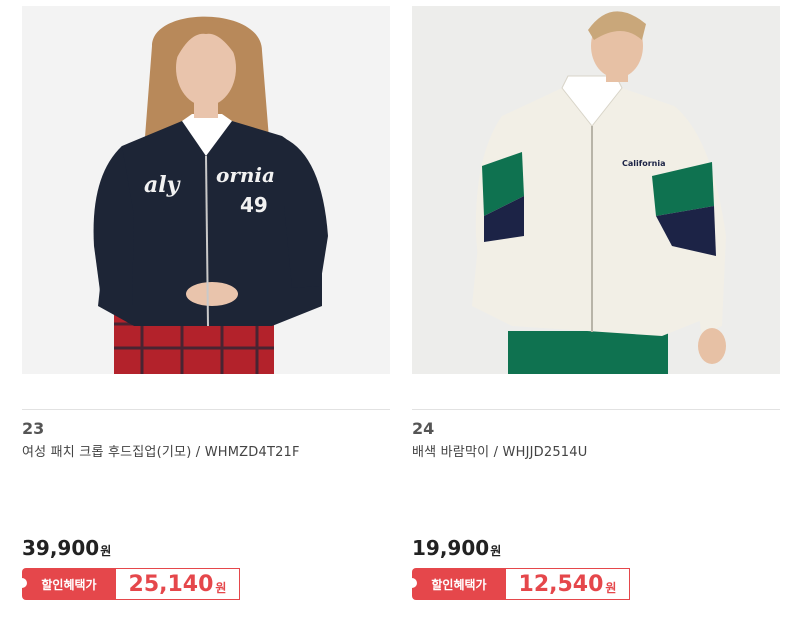  What do you see at coordinates (61, 548) in the screenshot?
I see `price-amount: 39,900` at bounding box center [61, 548].